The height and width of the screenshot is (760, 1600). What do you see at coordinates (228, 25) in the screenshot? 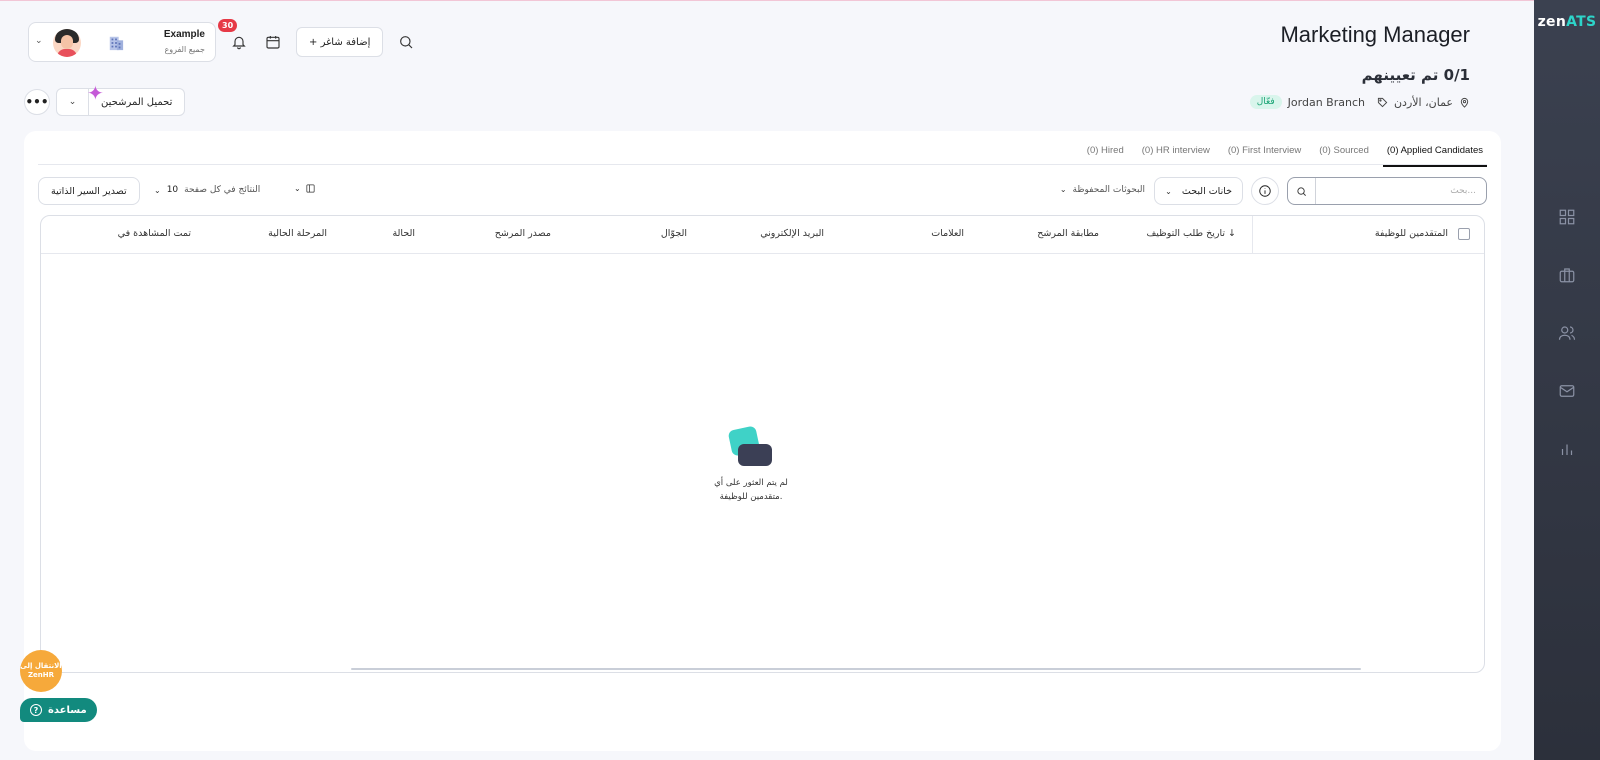
I see `notification-badge: 30` at bounding box center [228, 25].